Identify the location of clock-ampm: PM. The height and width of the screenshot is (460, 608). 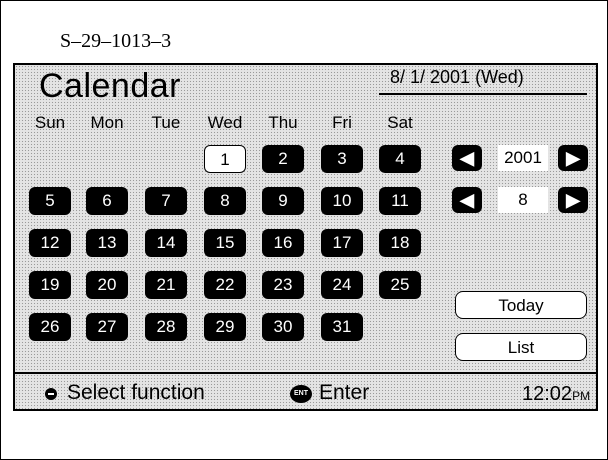
(581, 396).